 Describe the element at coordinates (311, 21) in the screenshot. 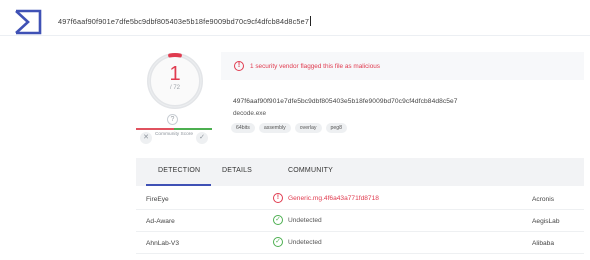

I see `text-cursor` at that location.